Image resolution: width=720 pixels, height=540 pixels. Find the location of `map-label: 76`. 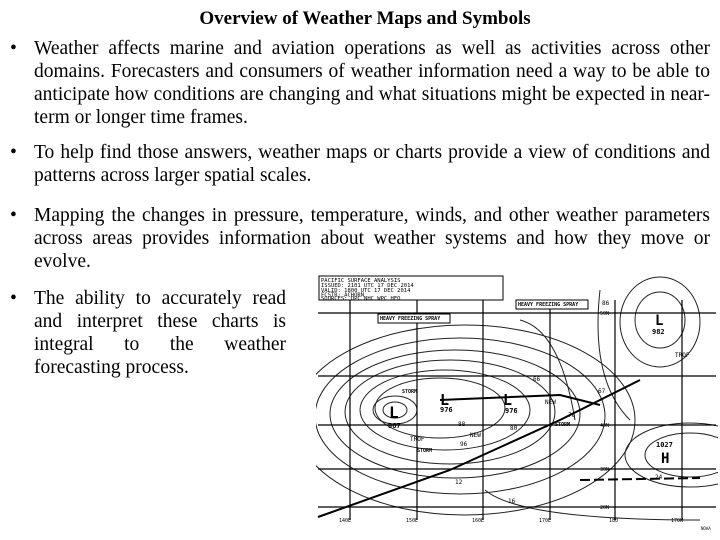

map-label: 76 is located at coordinates (572, 415).